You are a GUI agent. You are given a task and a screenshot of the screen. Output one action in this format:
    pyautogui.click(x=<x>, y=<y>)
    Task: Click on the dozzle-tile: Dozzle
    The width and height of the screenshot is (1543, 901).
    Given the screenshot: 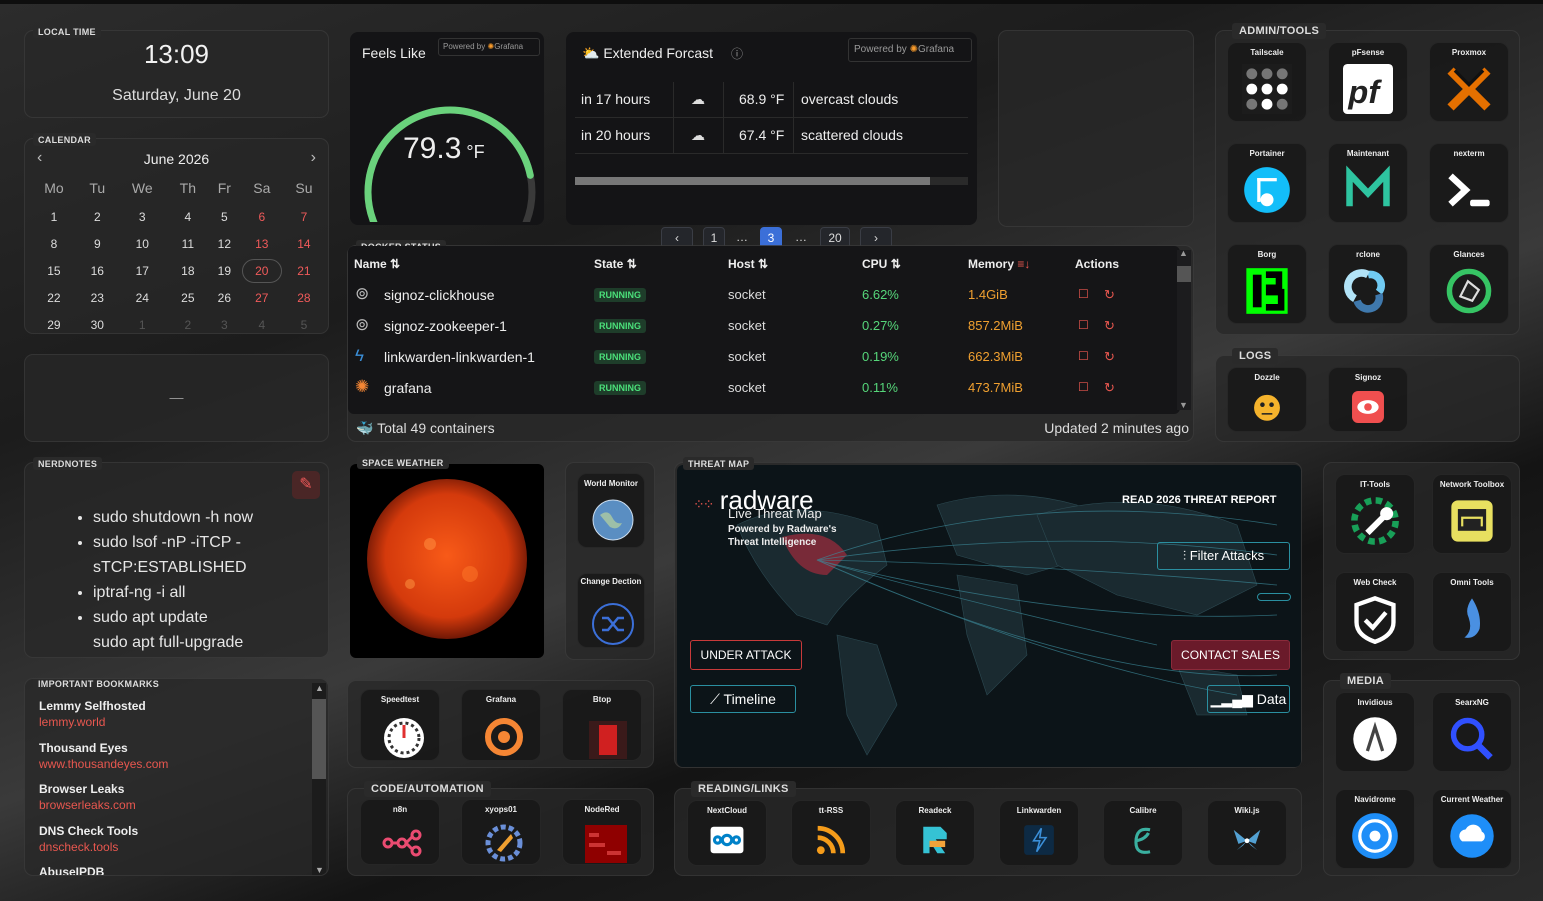 What is the action you would take?
    pyautogui.click(x=1267, y=399)
    